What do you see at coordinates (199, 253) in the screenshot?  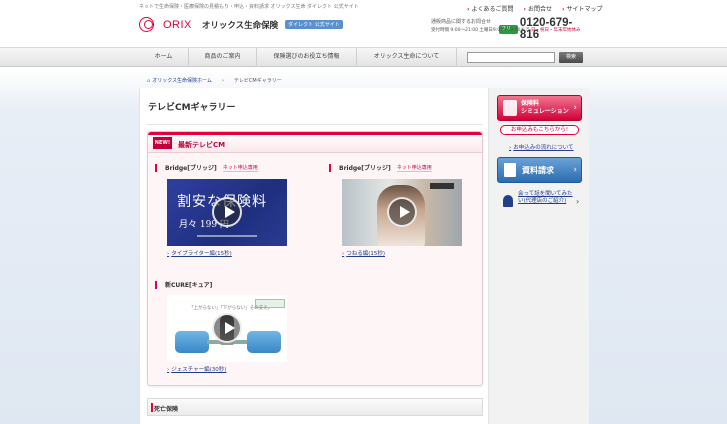 I see `video-caption-link: タイプライター編(15秒)` at bounding box center [199, 253].